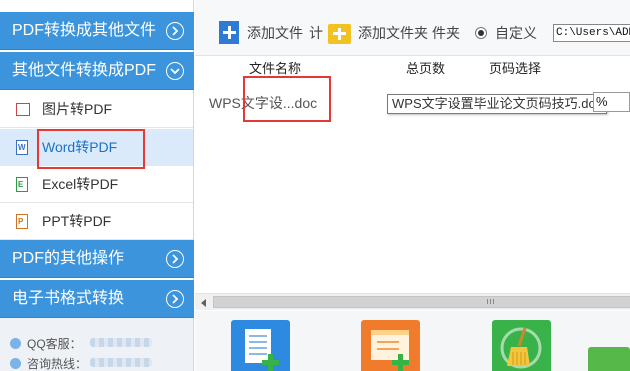  I want to click on sidebar-item-label: 图片转PDF, so click(77, 109).